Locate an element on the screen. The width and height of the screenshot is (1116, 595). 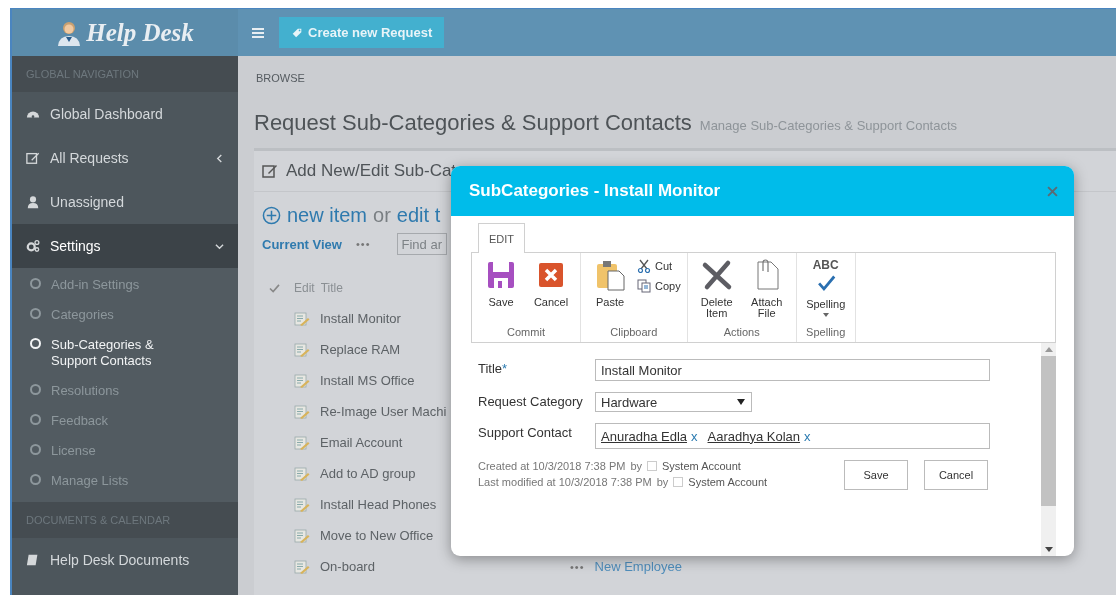
title-field: Install Monitor is located at coordinates (792, 370).